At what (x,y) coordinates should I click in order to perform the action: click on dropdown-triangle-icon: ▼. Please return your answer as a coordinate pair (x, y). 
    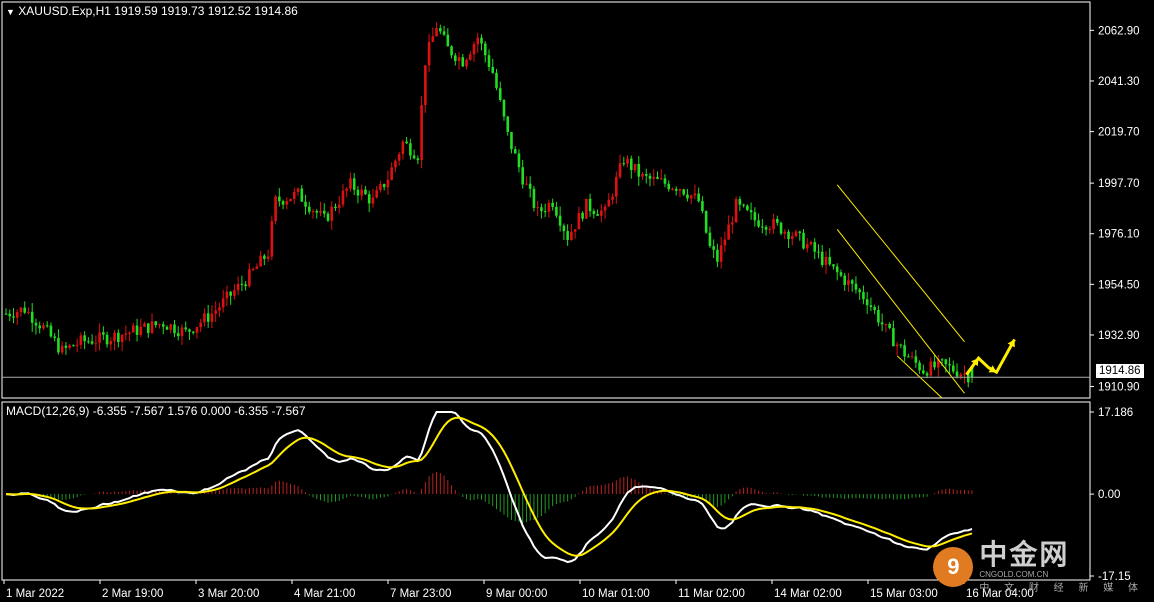
    Looking at the image, I should click on (10, 12).